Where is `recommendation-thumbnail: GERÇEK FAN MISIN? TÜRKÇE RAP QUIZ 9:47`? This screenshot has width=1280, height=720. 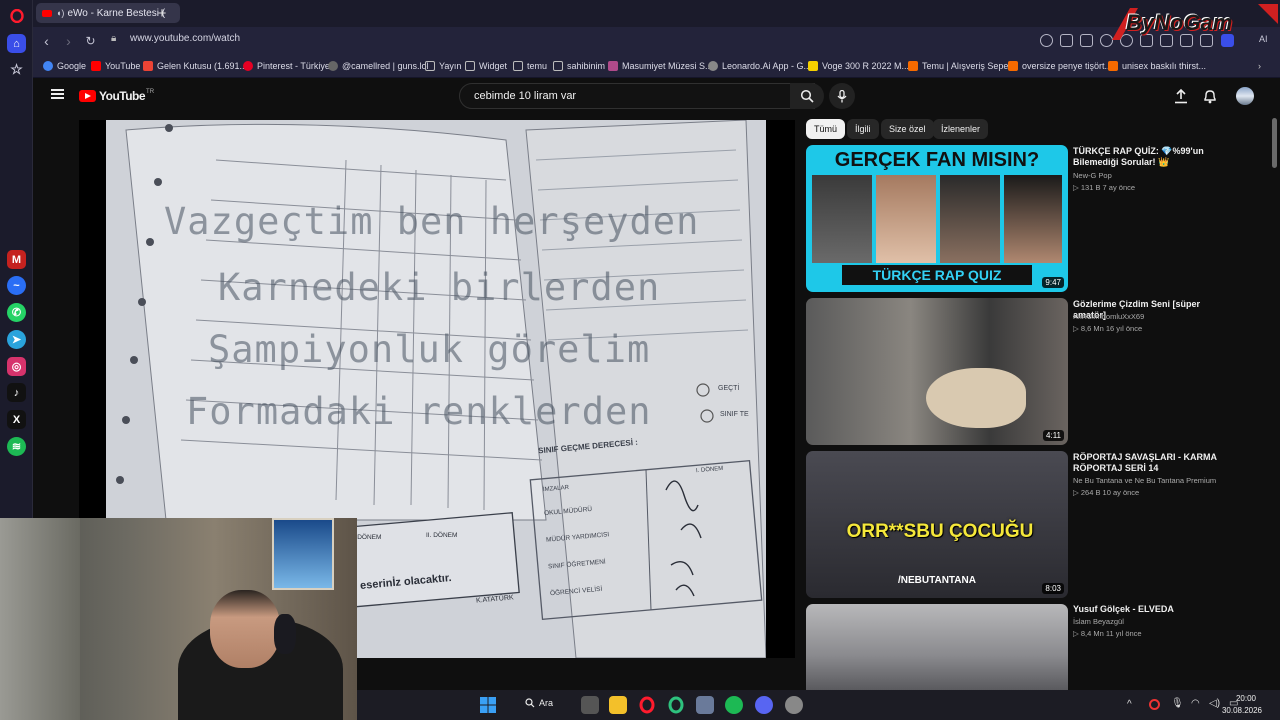 recommendation-thumbnail: GERÇEK FAN MISIN? TÜRKÇE RAP QUIZ 9:47 is located at coordinates (937, 218).